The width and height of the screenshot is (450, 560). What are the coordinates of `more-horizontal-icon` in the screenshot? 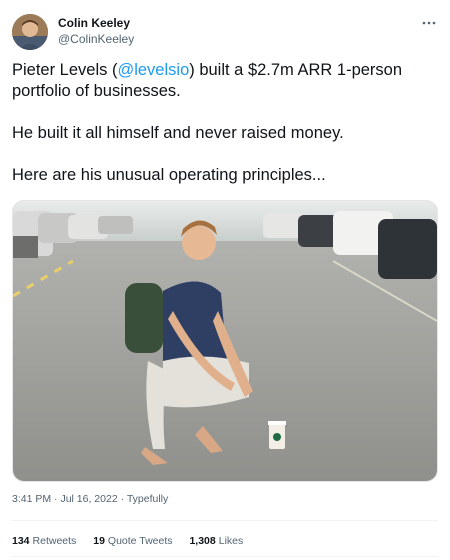 It's located at (429, 21).